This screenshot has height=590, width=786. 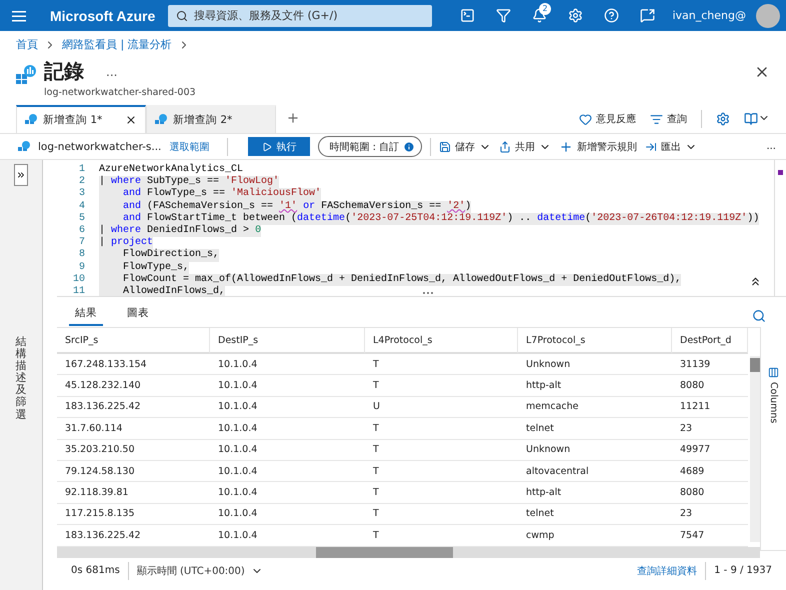 I want to click on add-tab-icon, so click(x=293, y=118).